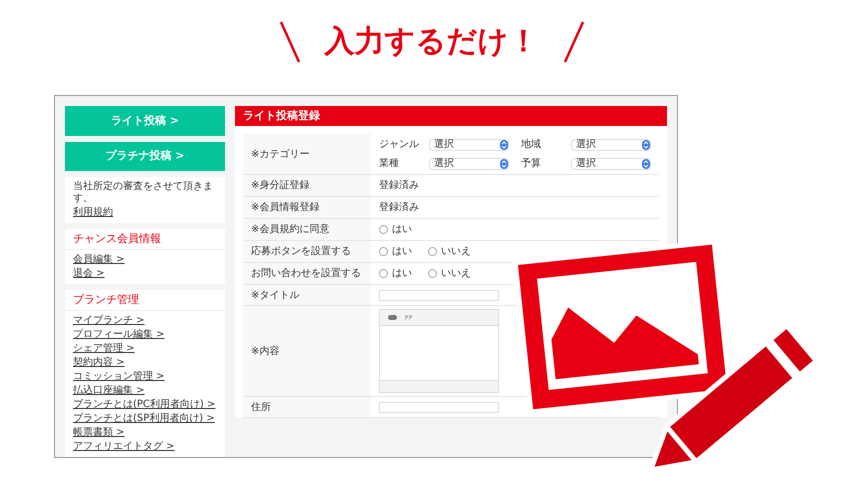 This screenshot has height=502, width=863. What do you see at coordinates (307, 407) in the screenshot?
I see `form-label: 住所` at bounding box center [307, 407].